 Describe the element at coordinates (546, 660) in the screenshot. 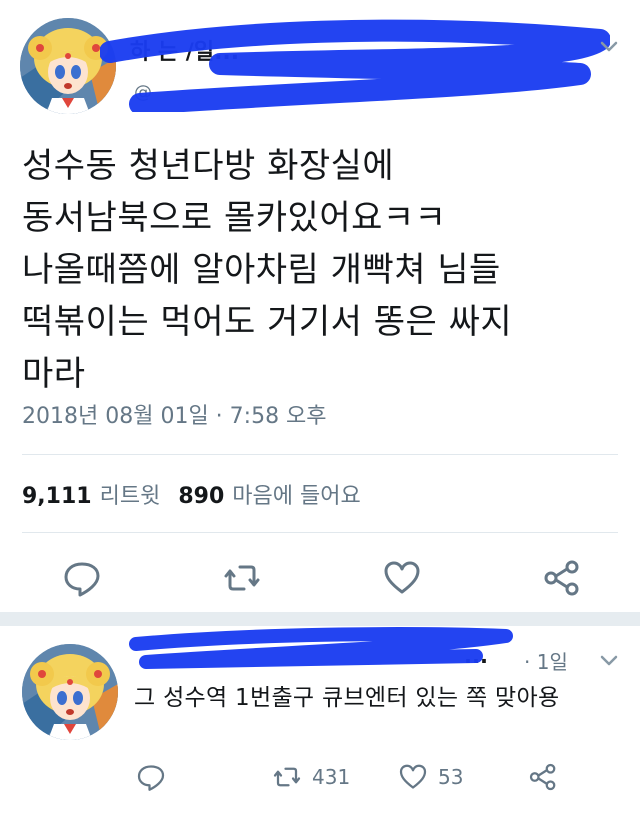

I see `reply-time: · 1일` at that location.